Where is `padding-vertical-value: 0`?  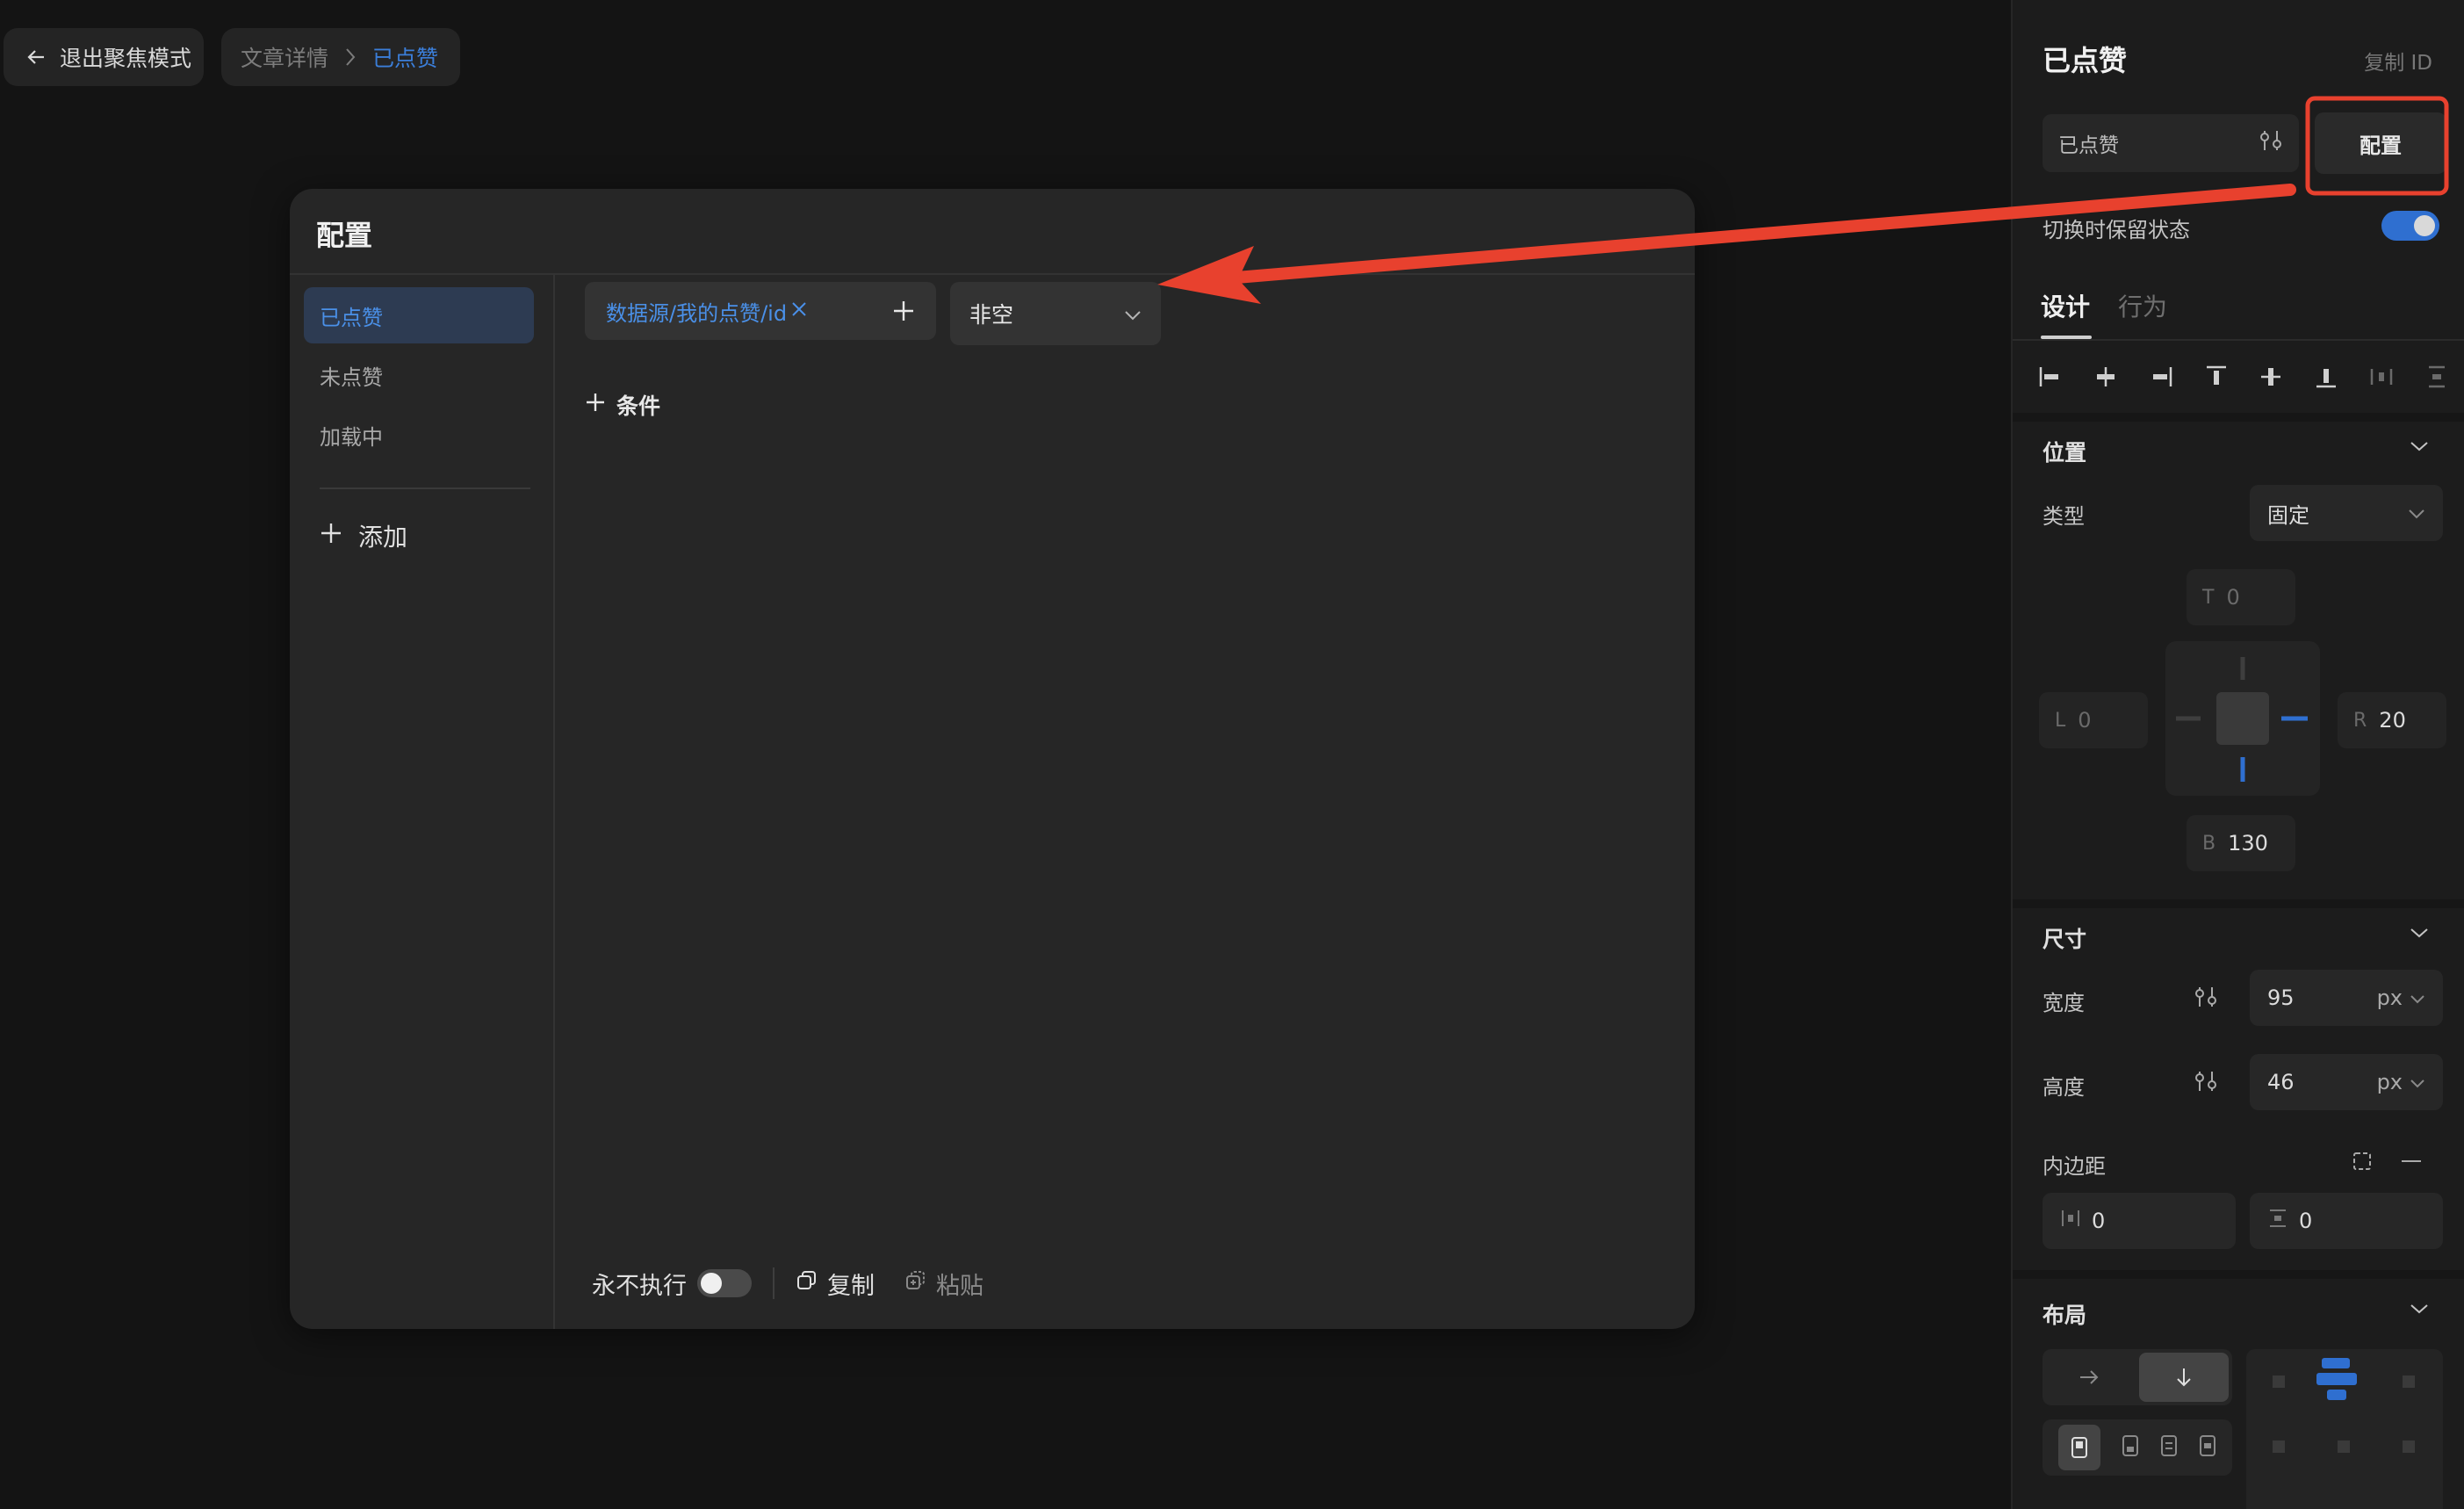
padding-vertical-value: 0 is located at coordinates (2306, 1221).